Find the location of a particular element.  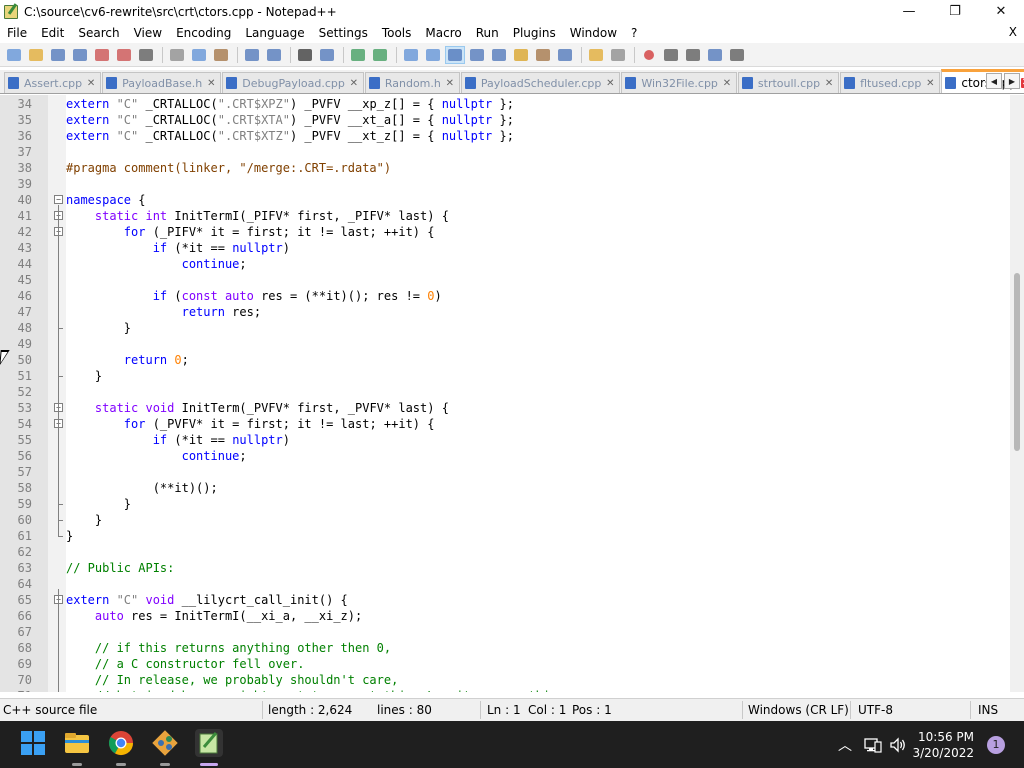

play-macro-button is located at coordinates (693, 55).